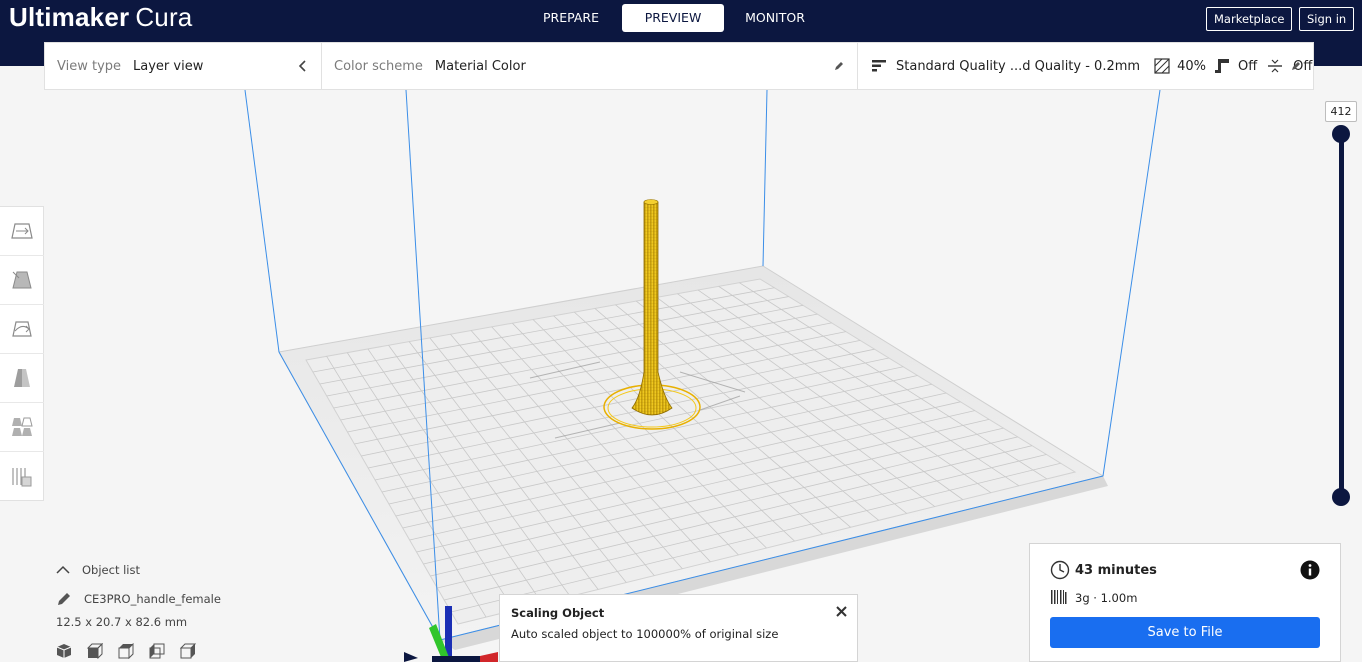  What do you see at coordinates (64, 651) in the screenshot?
I see `view-3d-icon` at bounding box center [64, 651].